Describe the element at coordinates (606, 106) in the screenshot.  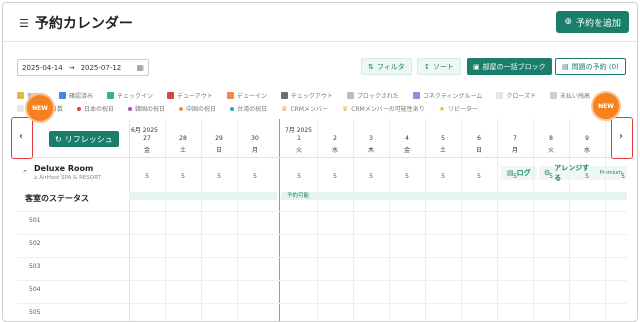
I see `new-badge-right: NEW` at that location.